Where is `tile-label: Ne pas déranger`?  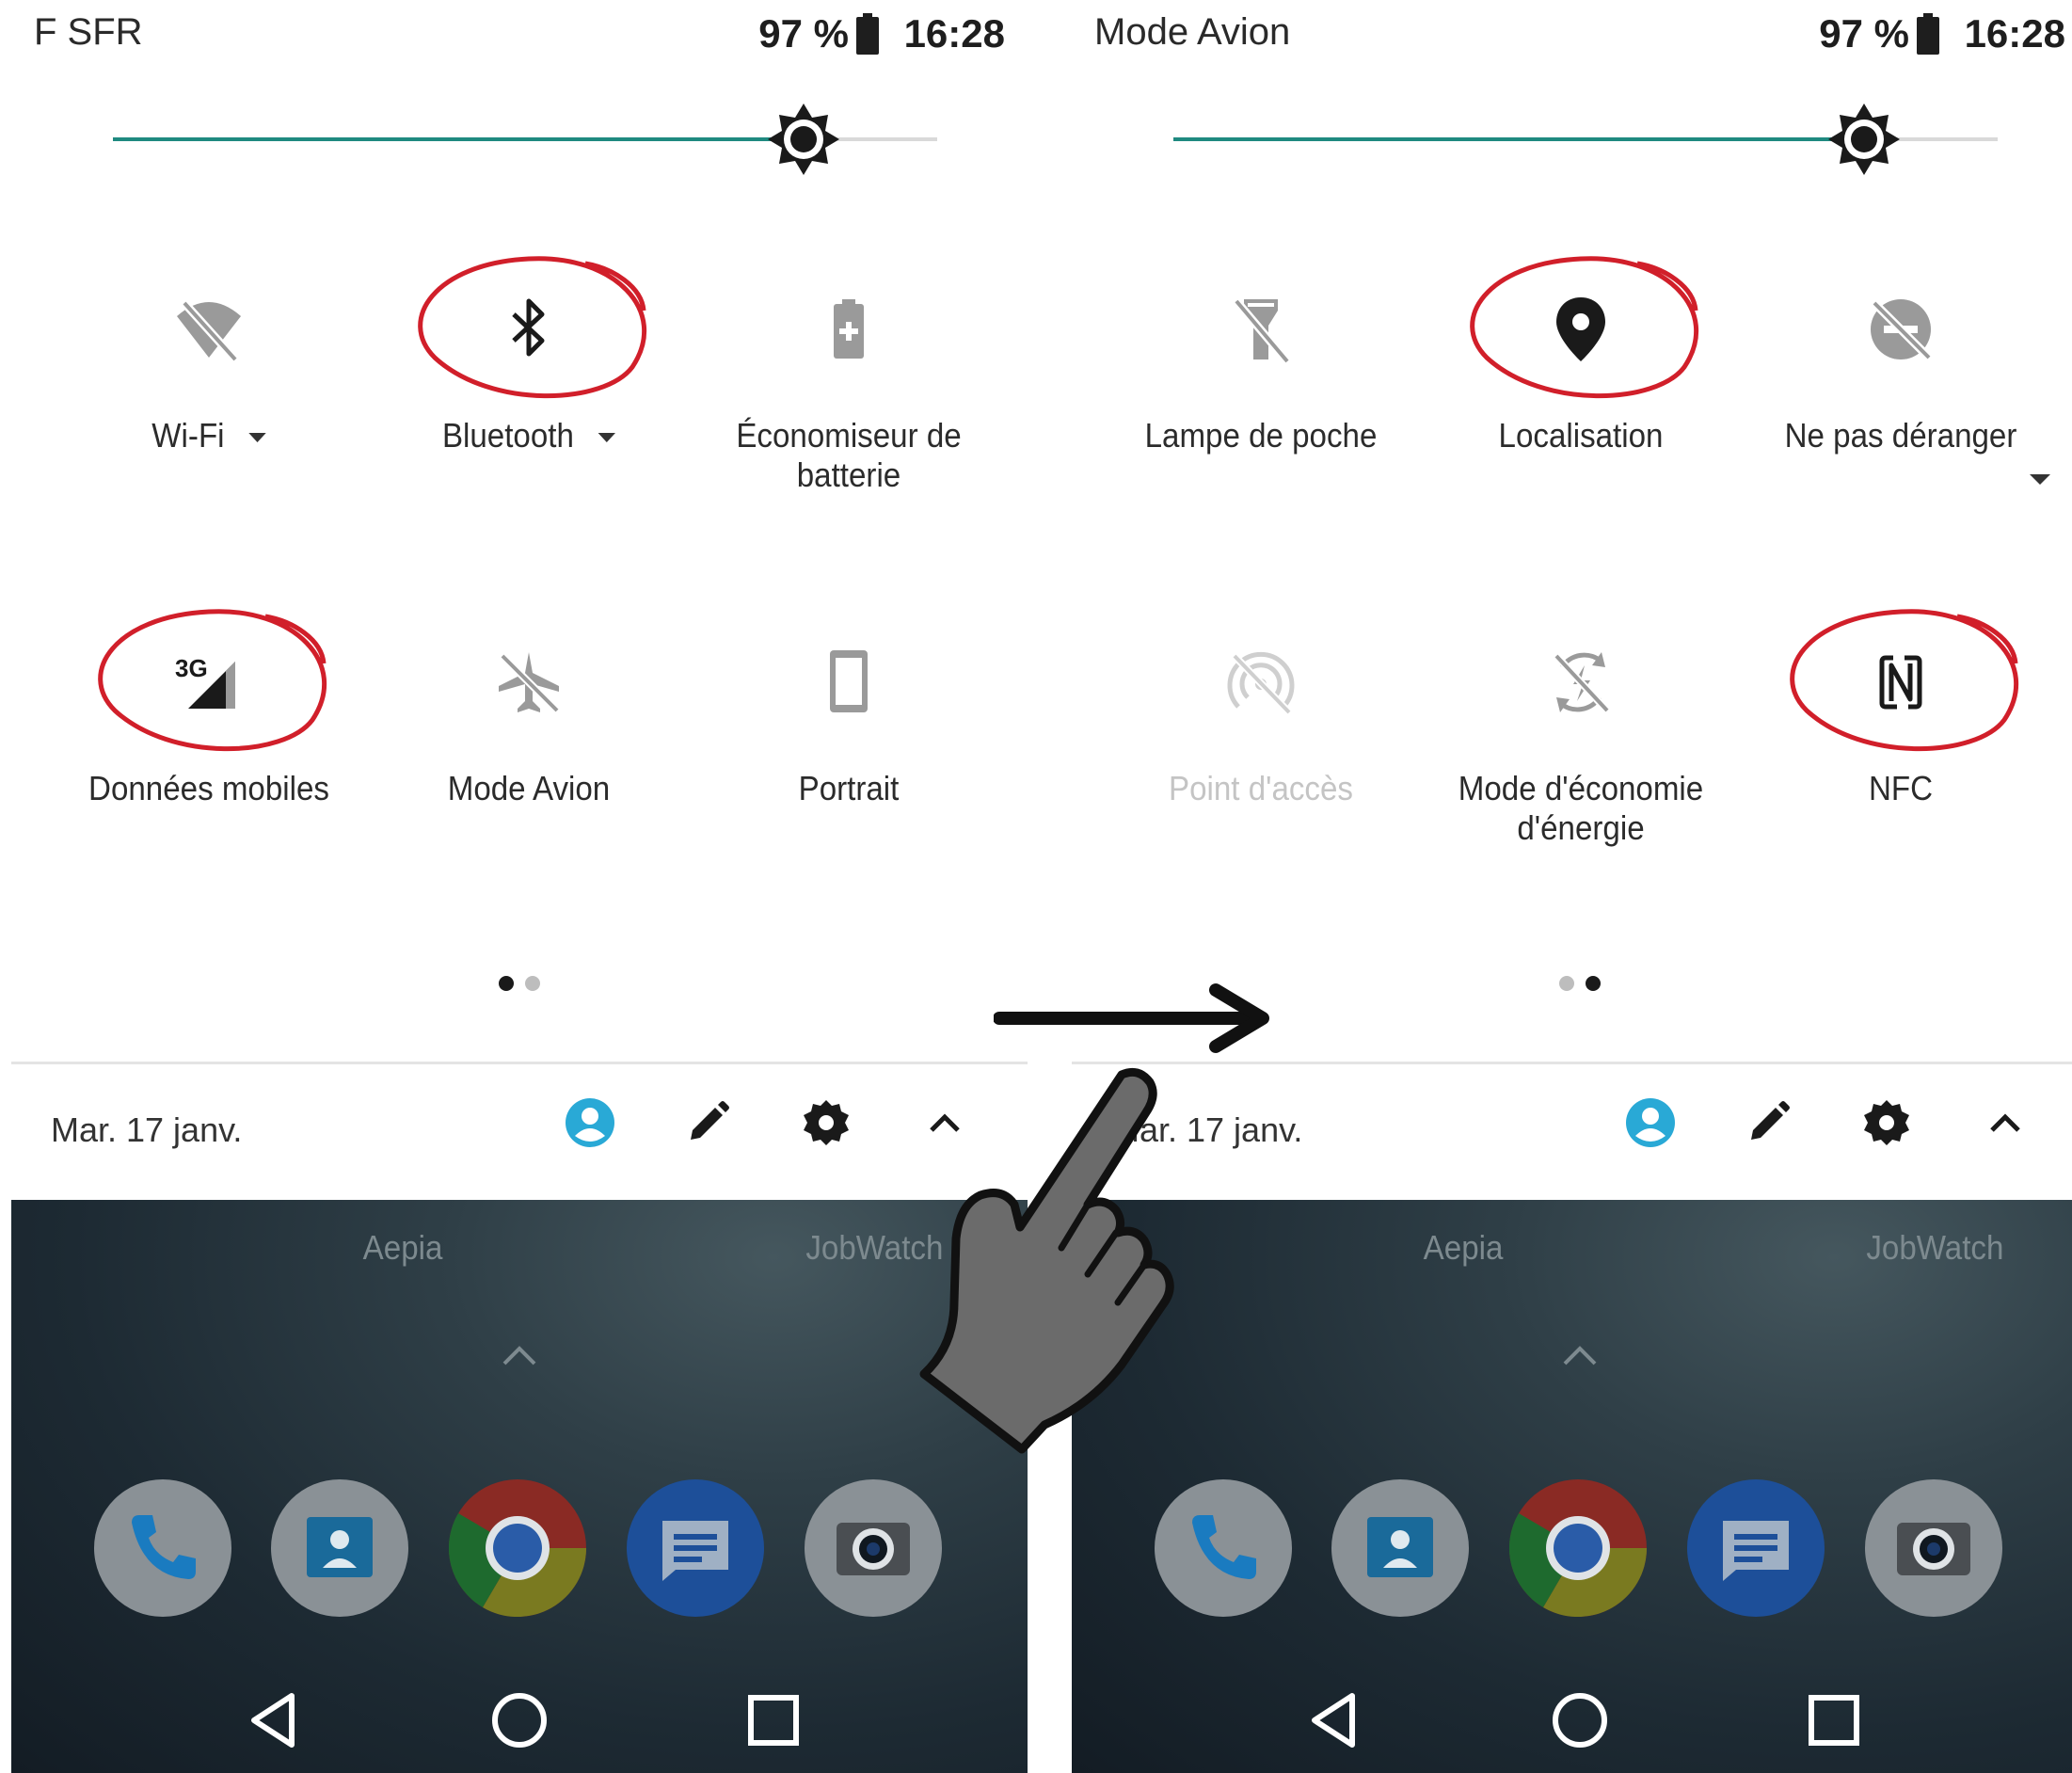 tile-label: Ne pas déranger is located at coordinates (1901, 435).